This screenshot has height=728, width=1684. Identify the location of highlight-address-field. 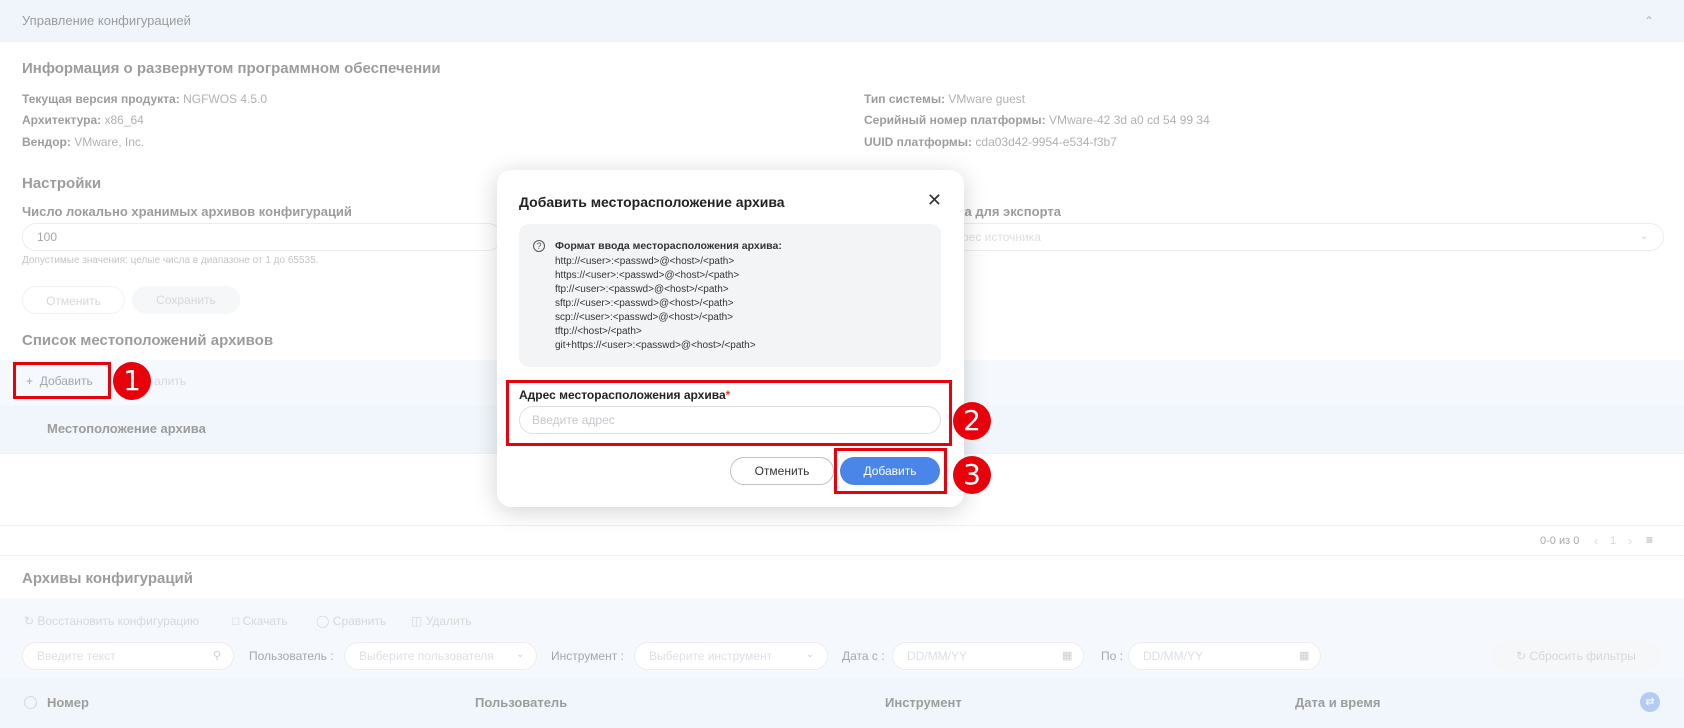
(729, 413).